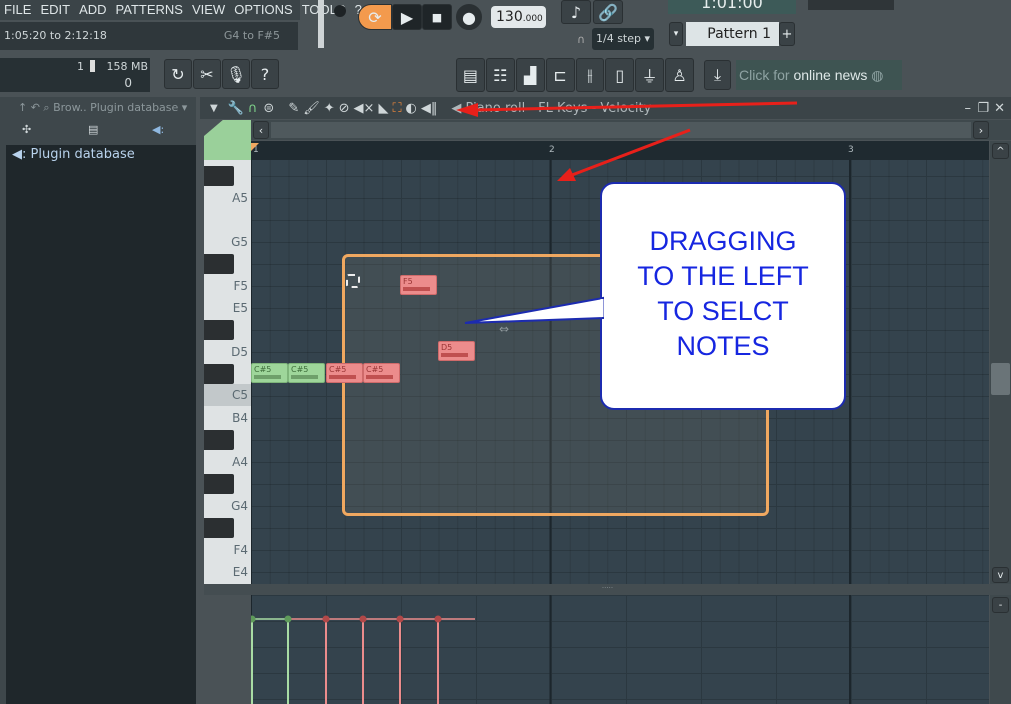  I want to click on key-label: G5, so click(239, 242).